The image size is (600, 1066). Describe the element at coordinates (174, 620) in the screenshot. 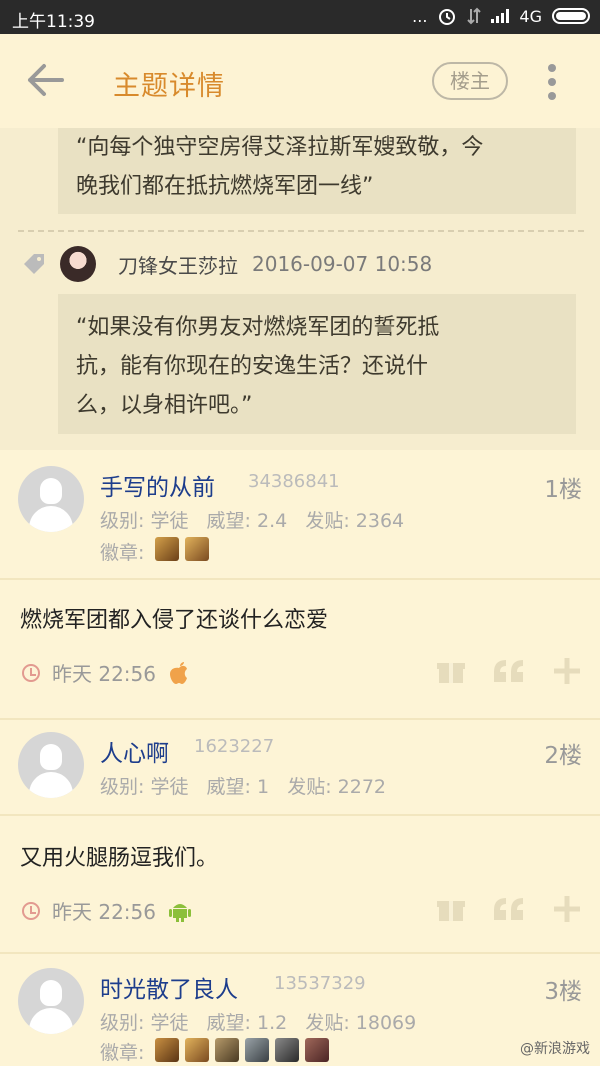

I see `post-content: 燃烧军团都入侵了还谈什么恋爱` at that location.